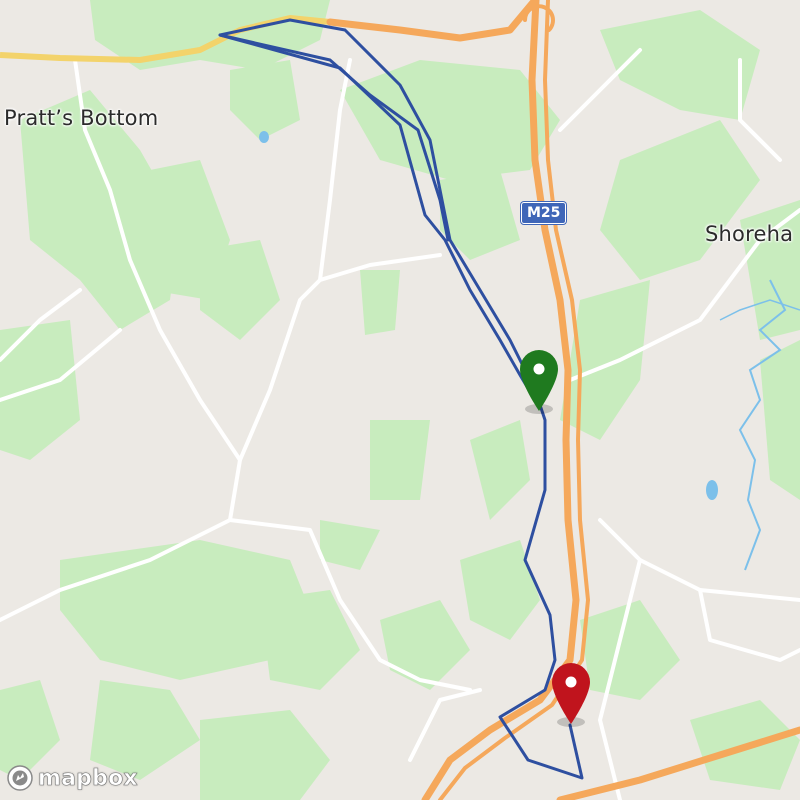  I want to click on mapbox-logo-icon, so click(20, 778).